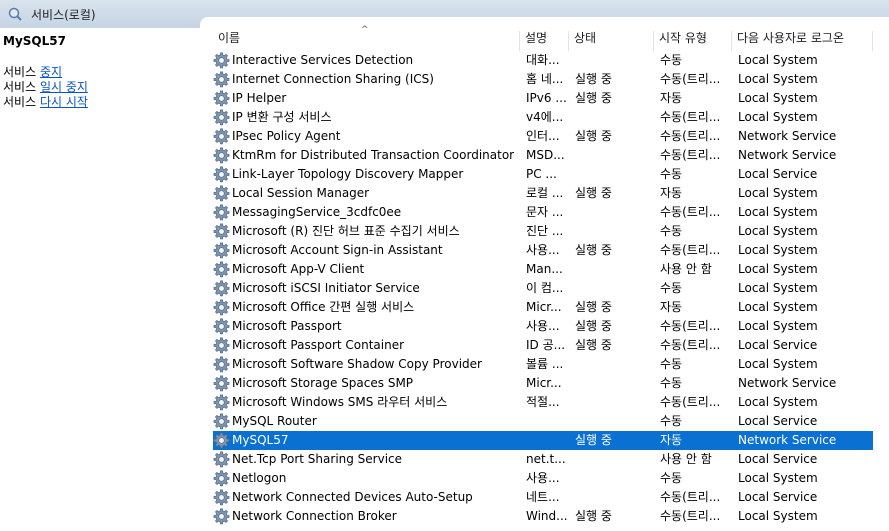 Image resolution: width=889 pixels, height=531 pixels. Describe the element at coordinates (802, 41) in the screenshot. I see `column-header-logon-as: 다음 사용자로 로그온` at that location.